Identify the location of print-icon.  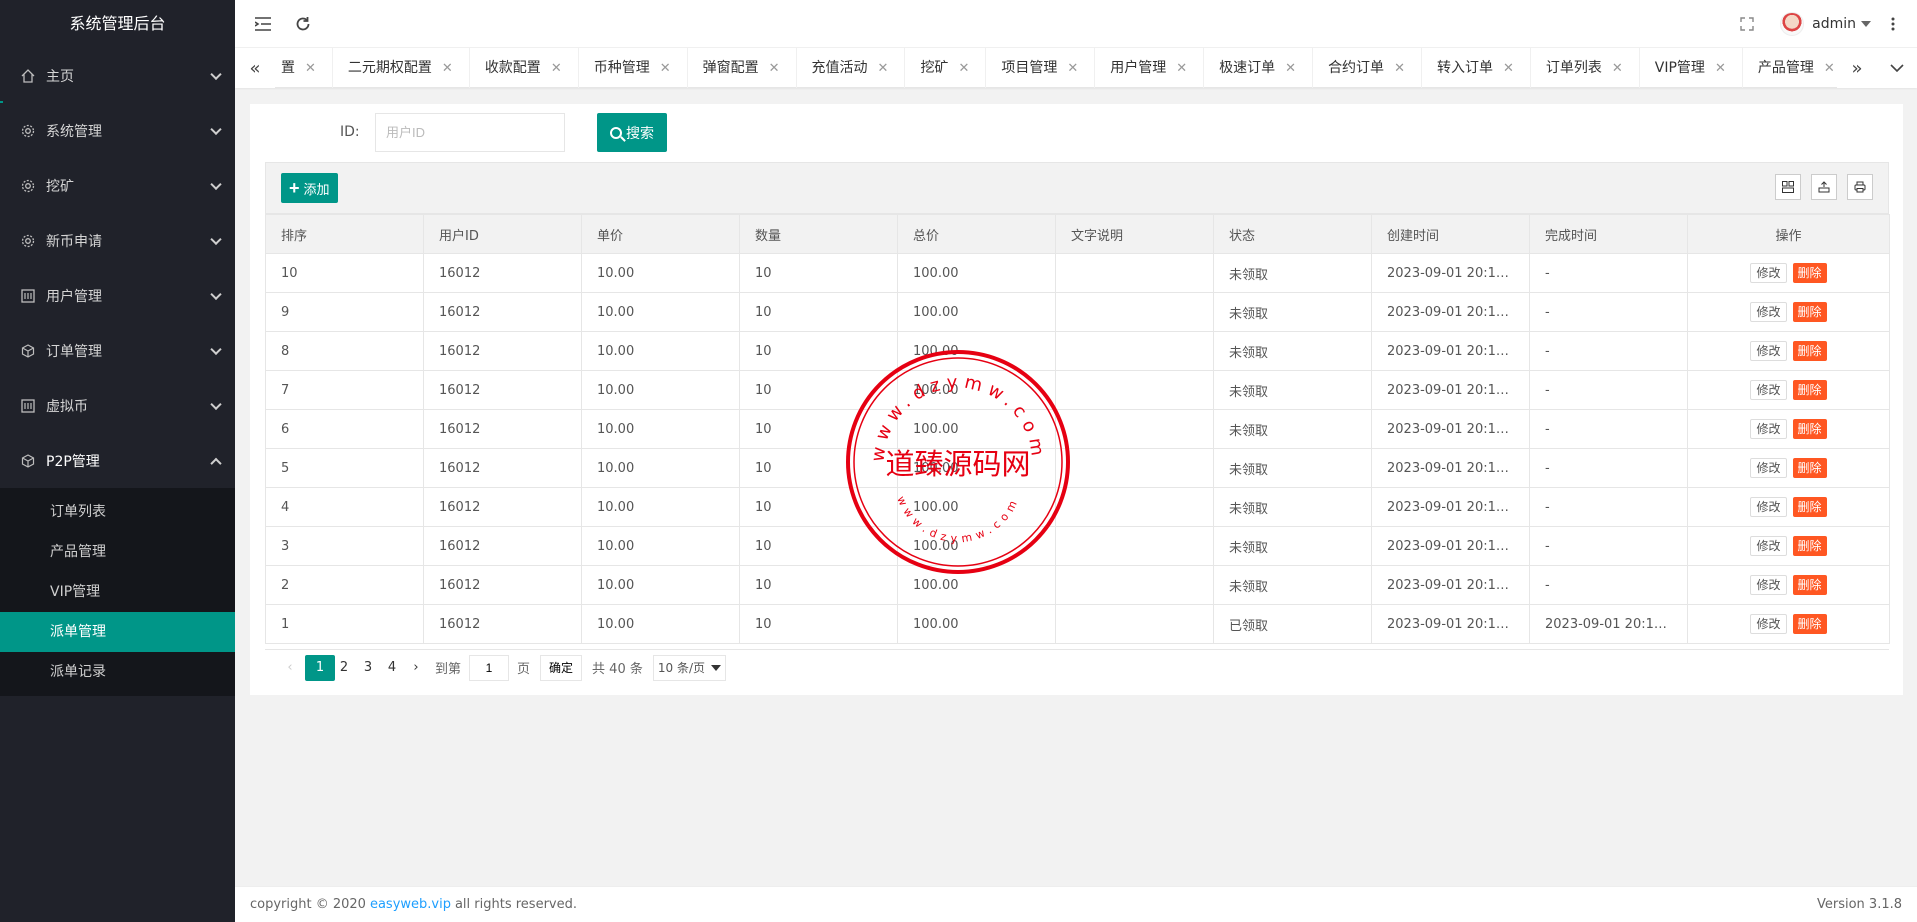
(1860, 187).